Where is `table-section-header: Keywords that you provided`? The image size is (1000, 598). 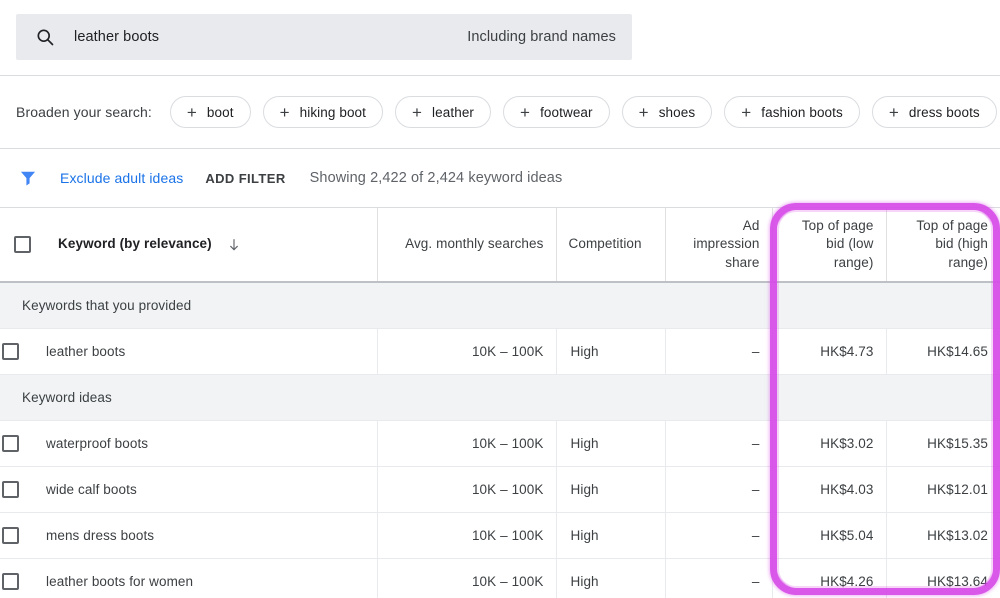 table-section-header: Keywords that you provided is located at coordinates (500, 305).